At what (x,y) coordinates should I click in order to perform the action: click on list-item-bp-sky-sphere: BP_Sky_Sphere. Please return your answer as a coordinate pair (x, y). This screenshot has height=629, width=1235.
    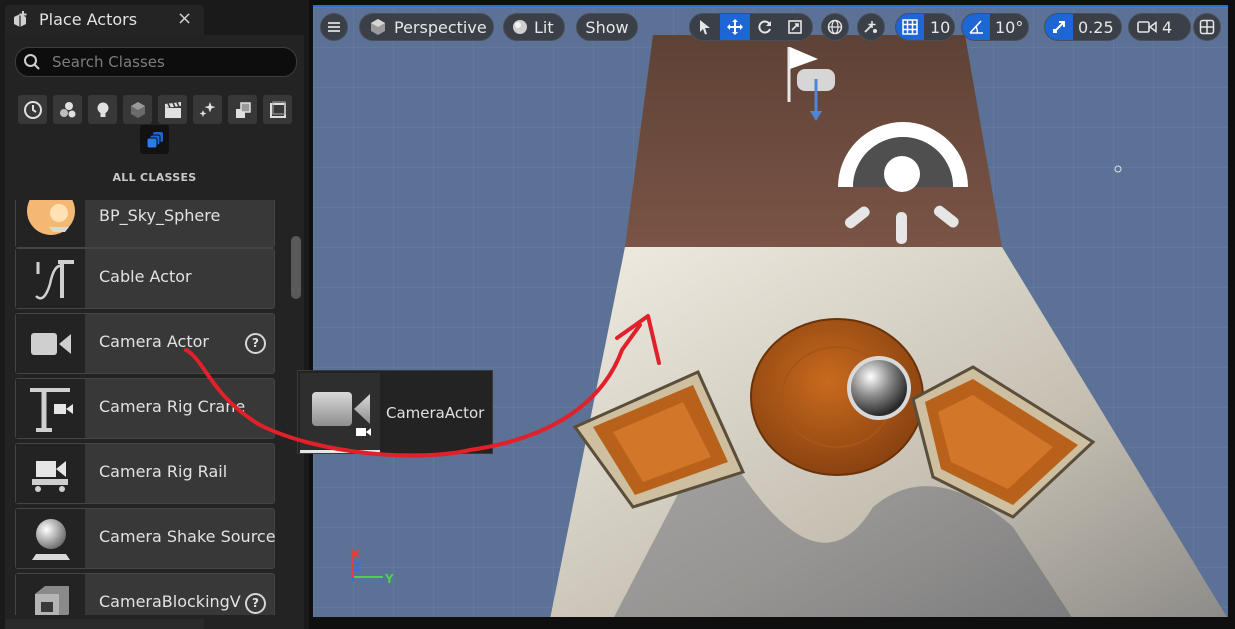
    Looking at the image, I should click on (145, 224).